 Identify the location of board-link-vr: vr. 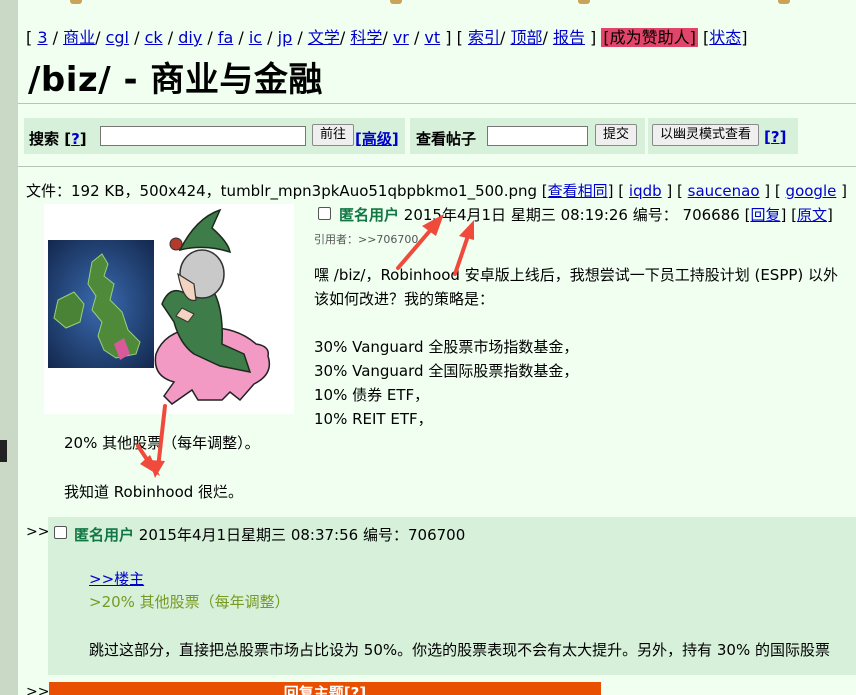
(401, 37).